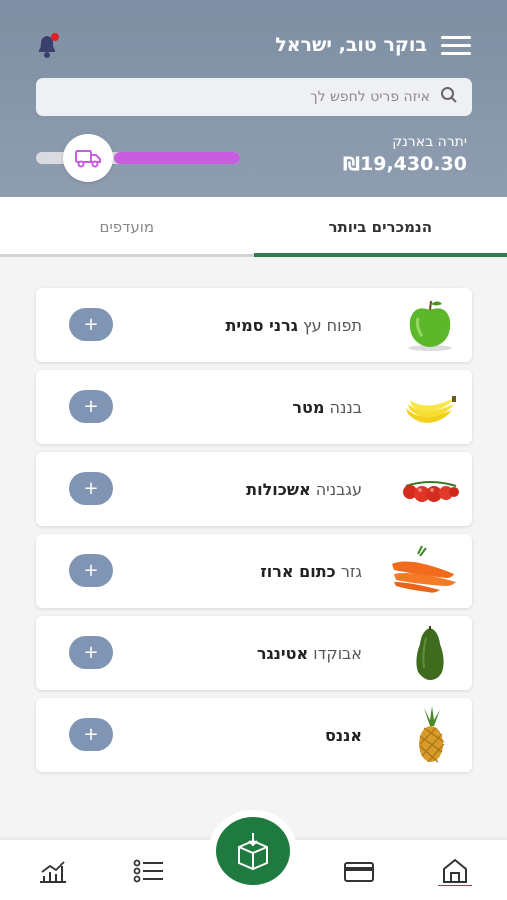  Describe the element at coordinates (127, 227) in the screenshot. I see `tab-favorites: מועדפים` at that location.